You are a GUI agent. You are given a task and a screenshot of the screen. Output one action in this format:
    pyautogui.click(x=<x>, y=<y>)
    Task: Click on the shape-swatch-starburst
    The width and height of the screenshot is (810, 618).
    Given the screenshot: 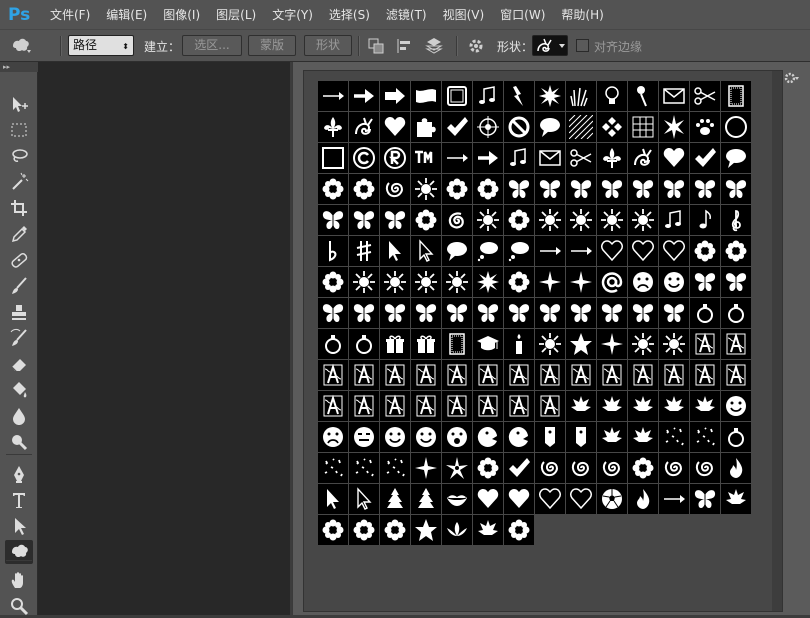 What is the action you would take?
    pyautogui.click(x=488, y=282)
    